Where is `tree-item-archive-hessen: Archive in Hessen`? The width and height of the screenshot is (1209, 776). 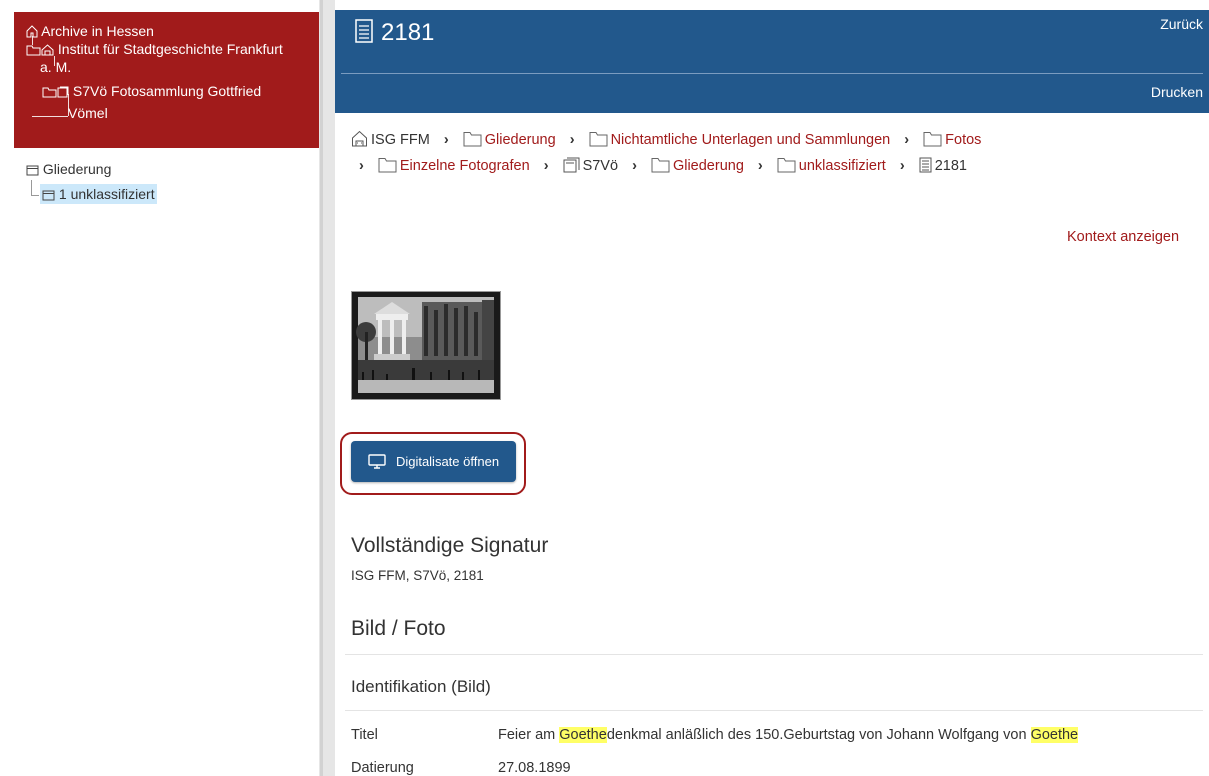
tree-item-archive-hessen: Archive in Hessen is located at coordinates (90, 31).